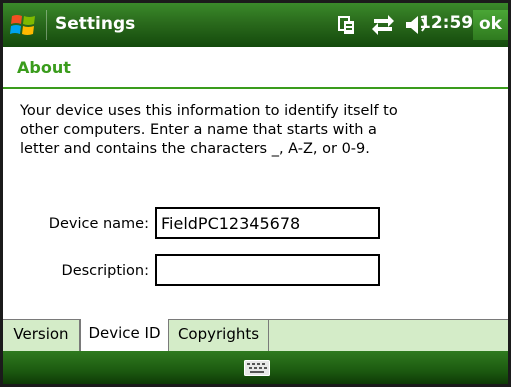 This screenshot has height=387, width=511. I want to click on app-title: Settings, so click(95, 24).